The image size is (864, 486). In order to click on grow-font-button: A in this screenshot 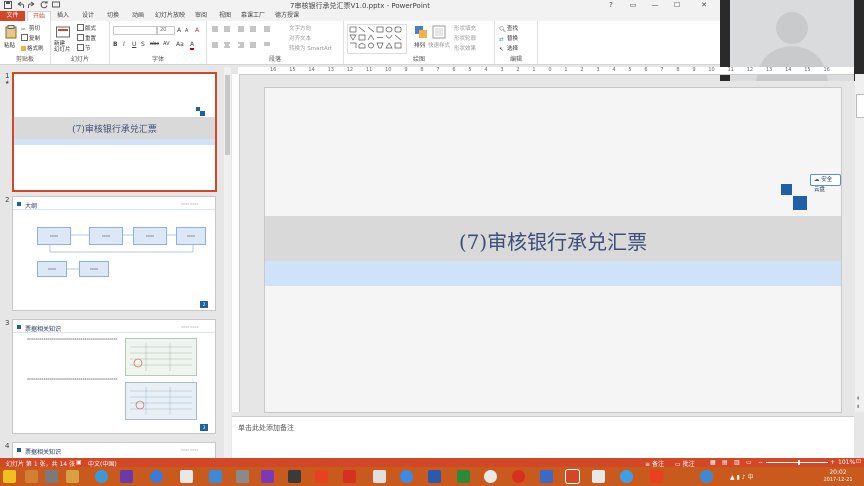, I will do `click(179, 30)`.